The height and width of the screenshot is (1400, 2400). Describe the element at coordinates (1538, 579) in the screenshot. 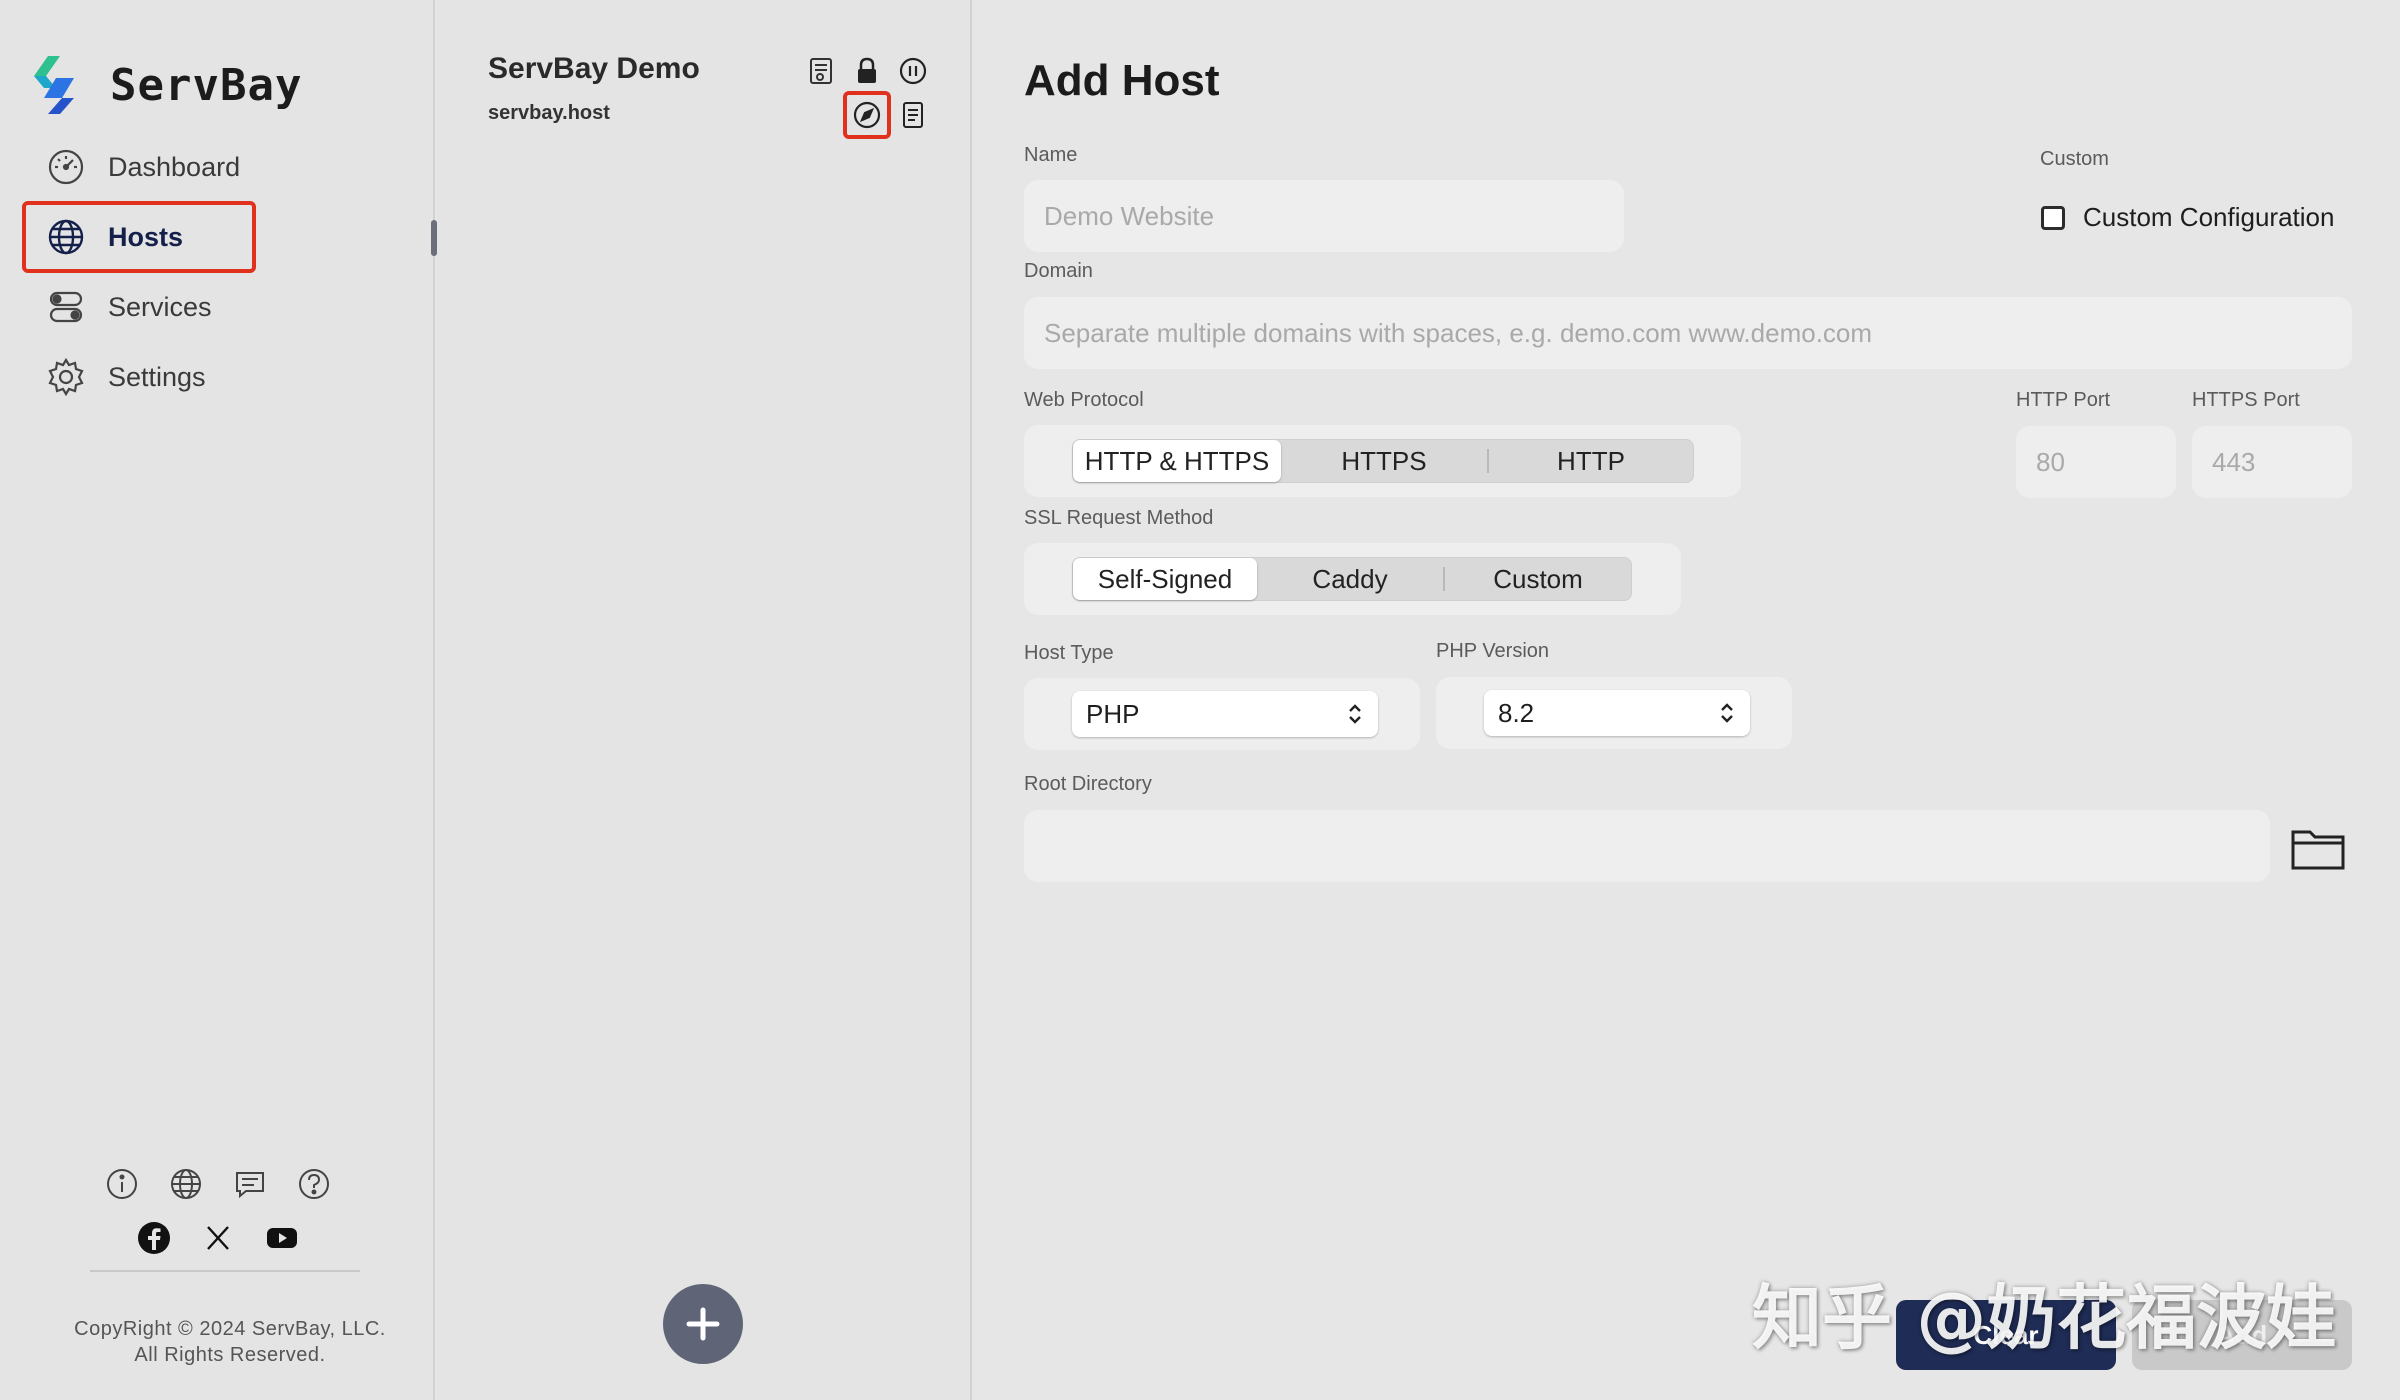

I see `ssl-custom: Custom` at that location.